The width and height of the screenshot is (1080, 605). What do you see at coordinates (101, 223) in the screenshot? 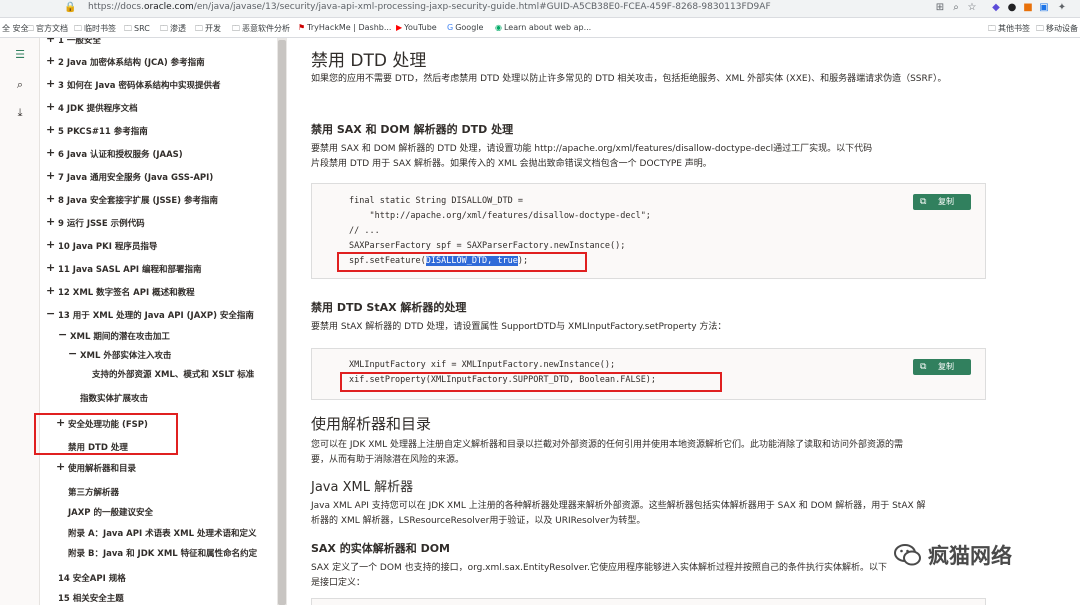
I see `toc-item: 9 运行 JSSE 示例代码` at bounding box center [101, 223].